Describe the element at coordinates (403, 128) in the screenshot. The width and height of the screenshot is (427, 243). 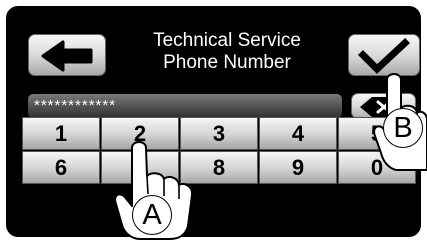
I see `callout-b: B` at that location.